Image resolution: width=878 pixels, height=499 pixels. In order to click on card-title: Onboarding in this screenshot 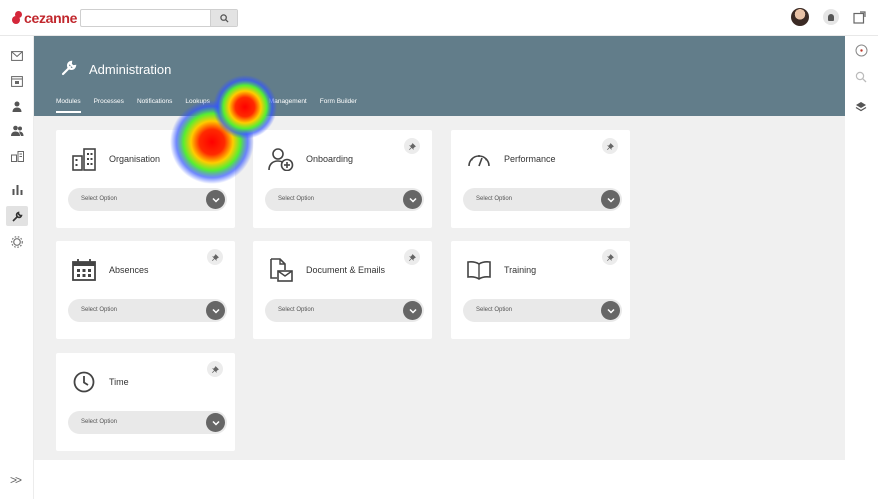, I will do `click(330, 159)`.